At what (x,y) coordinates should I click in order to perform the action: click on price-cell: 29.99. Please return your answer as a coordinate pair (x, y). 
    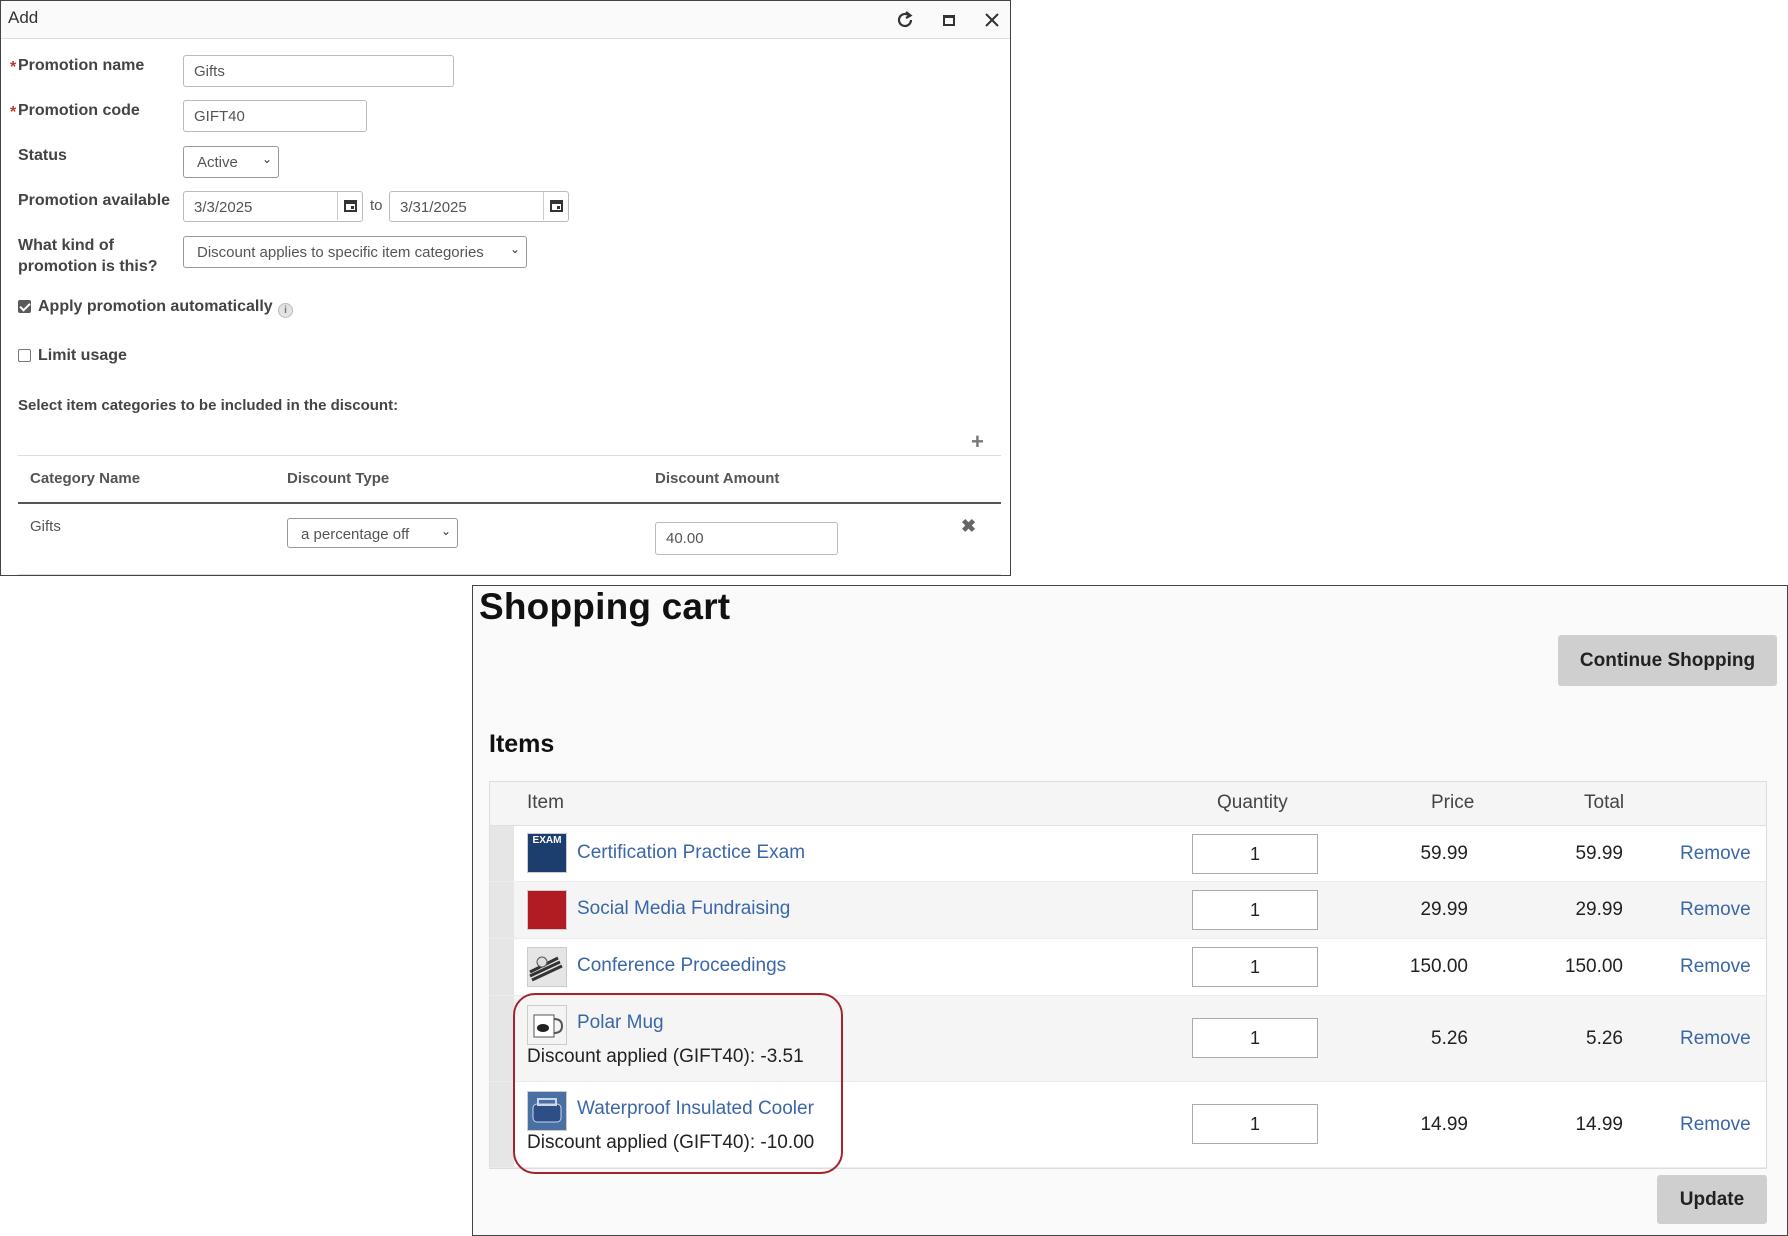
    Looking at the image, I should click on (1444, 909).